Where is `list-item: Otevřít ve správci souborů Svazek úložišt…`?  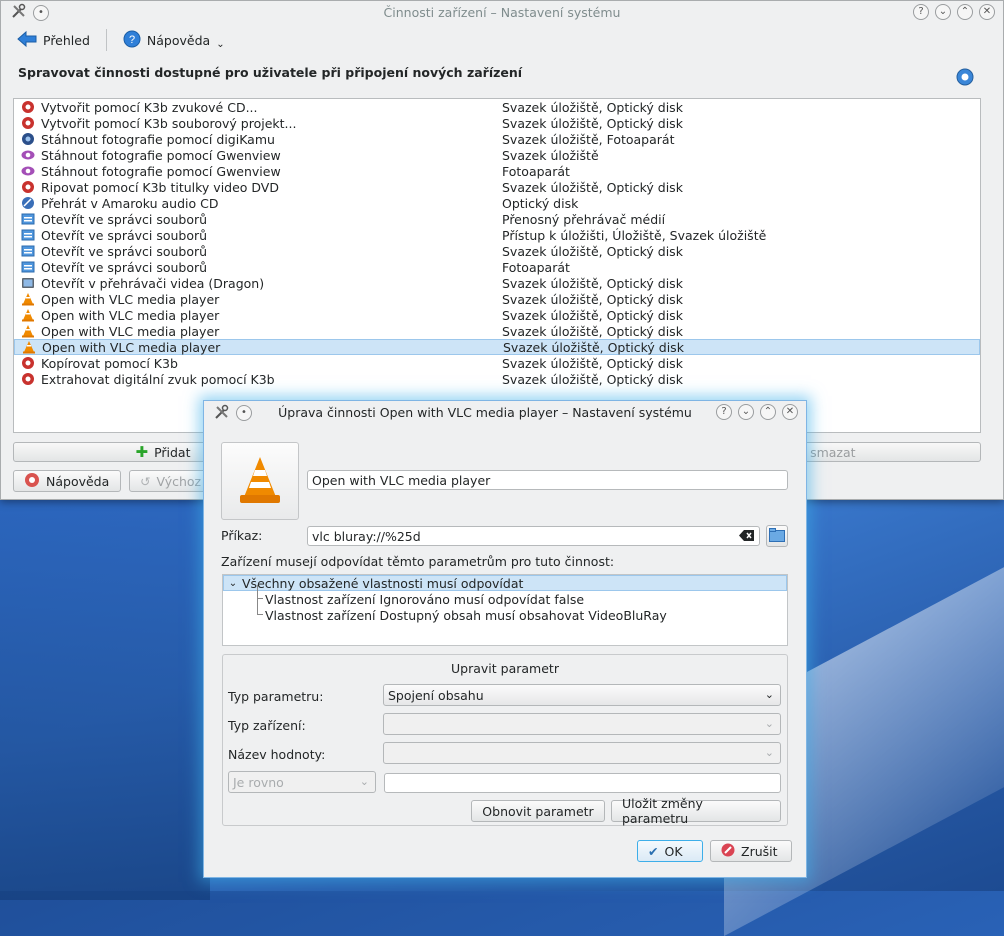
list-item: Otevřít ve správci souborů Svazek úložišt… is located at coordinates (497, 251).